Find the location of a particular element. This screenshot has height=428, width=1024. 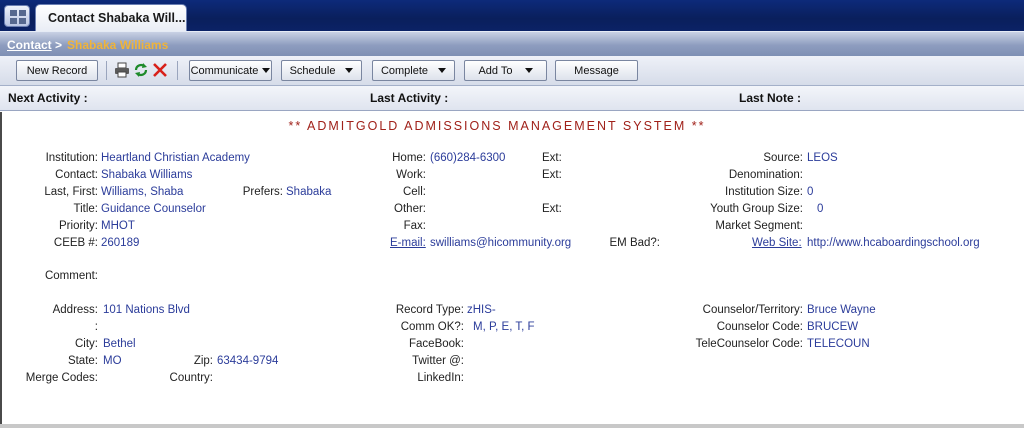

counselor-territory-label: Counselor/Territory: is located at coordinates (752, 310).